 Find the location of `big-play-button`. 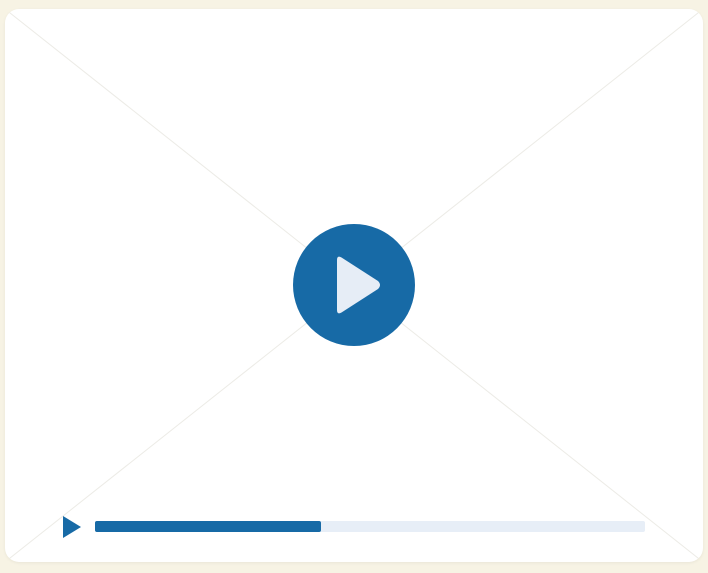

big-play-button is located at coordinates (354, 285).